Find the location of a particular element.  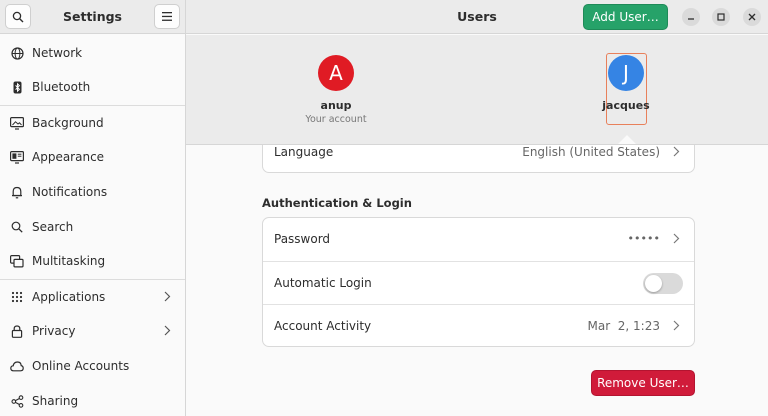

multitasking-icon is located at coordinates (17, 261).